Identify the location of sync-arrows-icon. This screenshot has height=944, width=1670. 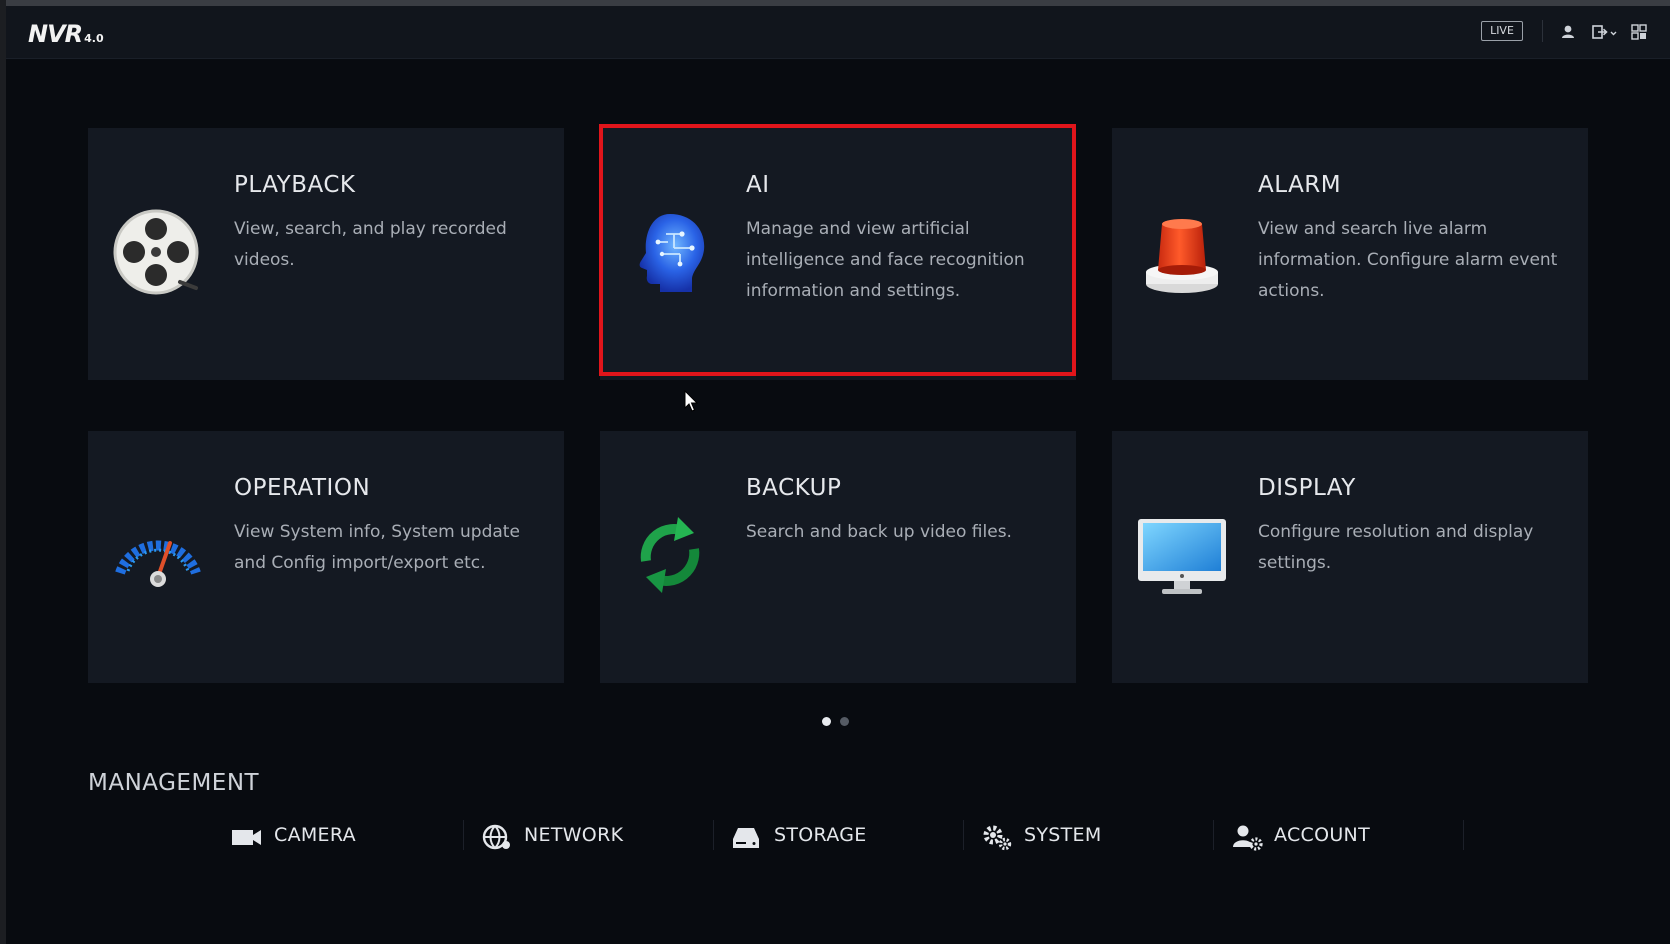
(670, 555).